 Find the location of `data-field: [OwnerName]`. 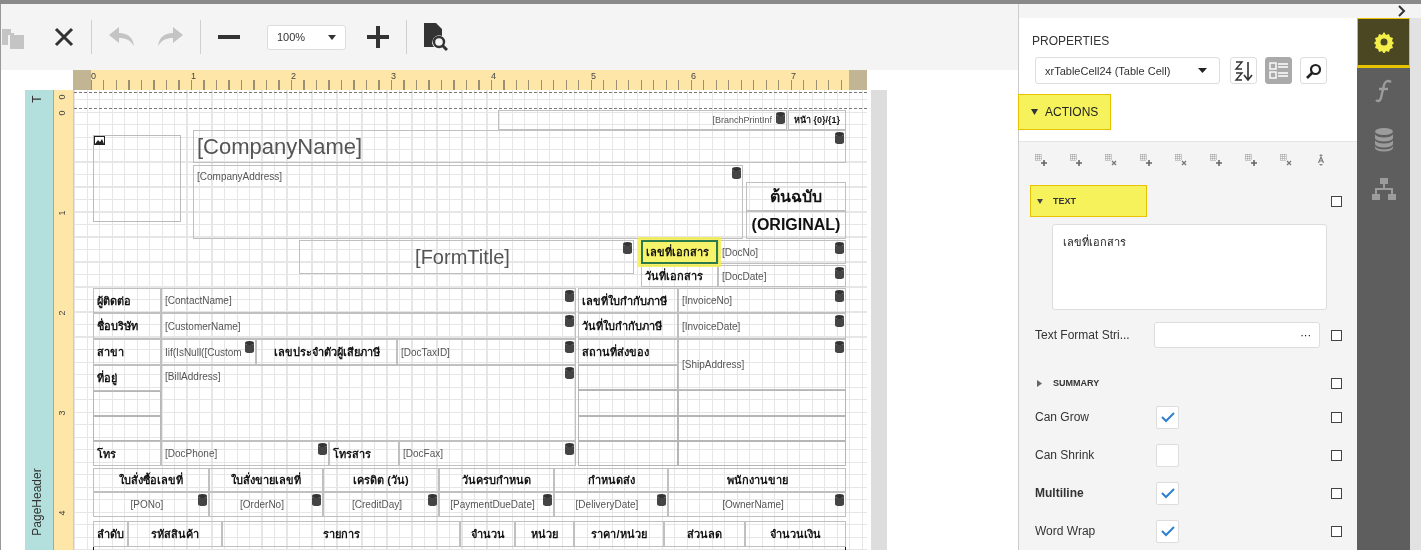

data-field: [OwnerName] is located at coordinates (757, 504).